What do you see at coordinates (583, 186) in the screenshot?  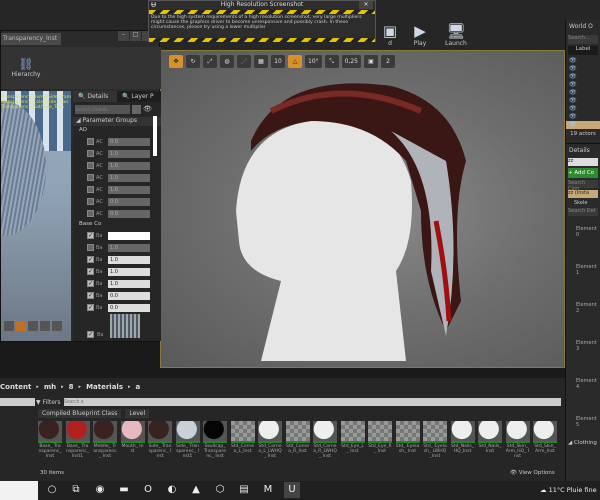 I see `search-components-input: Search Com` at bounding box center [583, 186].